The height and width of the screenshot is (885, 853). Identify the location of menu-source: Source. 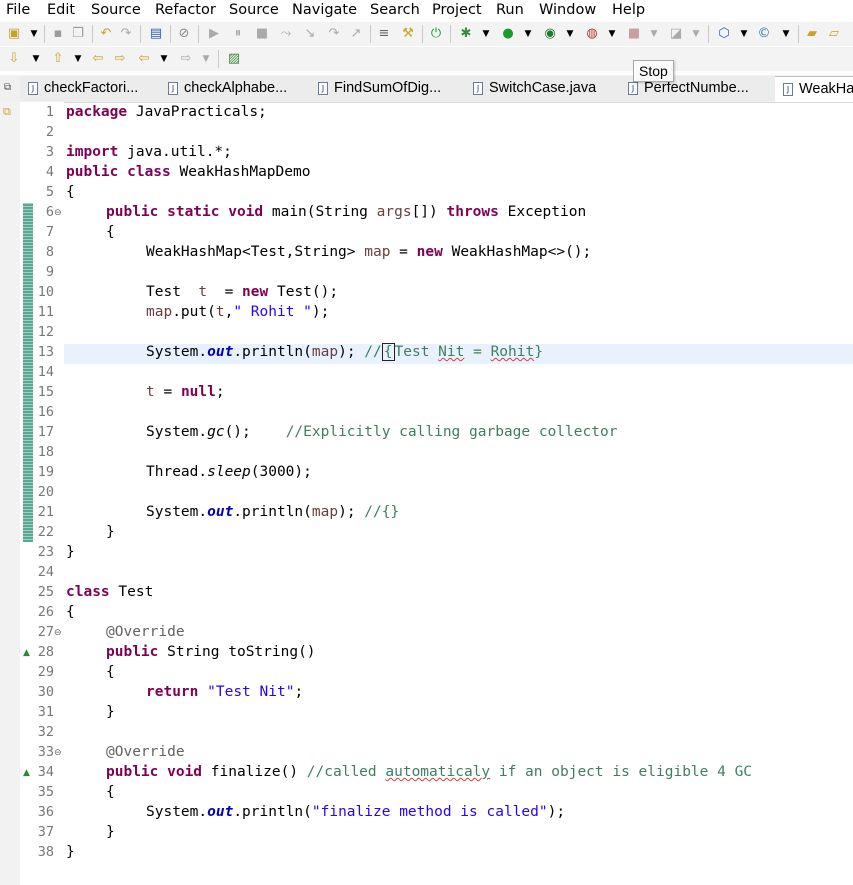
(116, 10).